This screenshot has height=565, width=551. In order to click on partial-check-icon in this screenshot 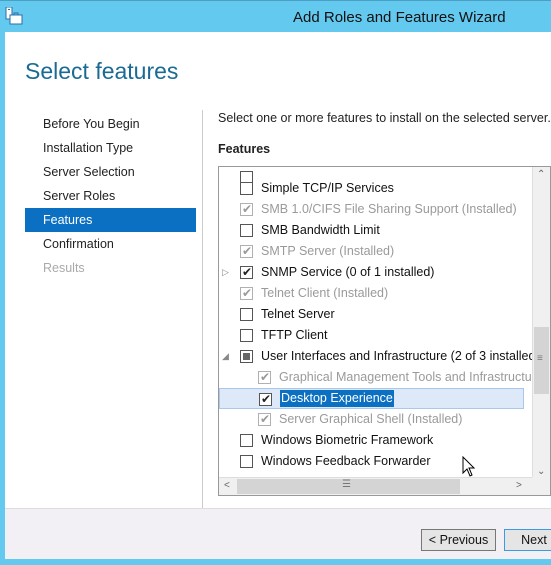, I will do `click(246, 356)`.